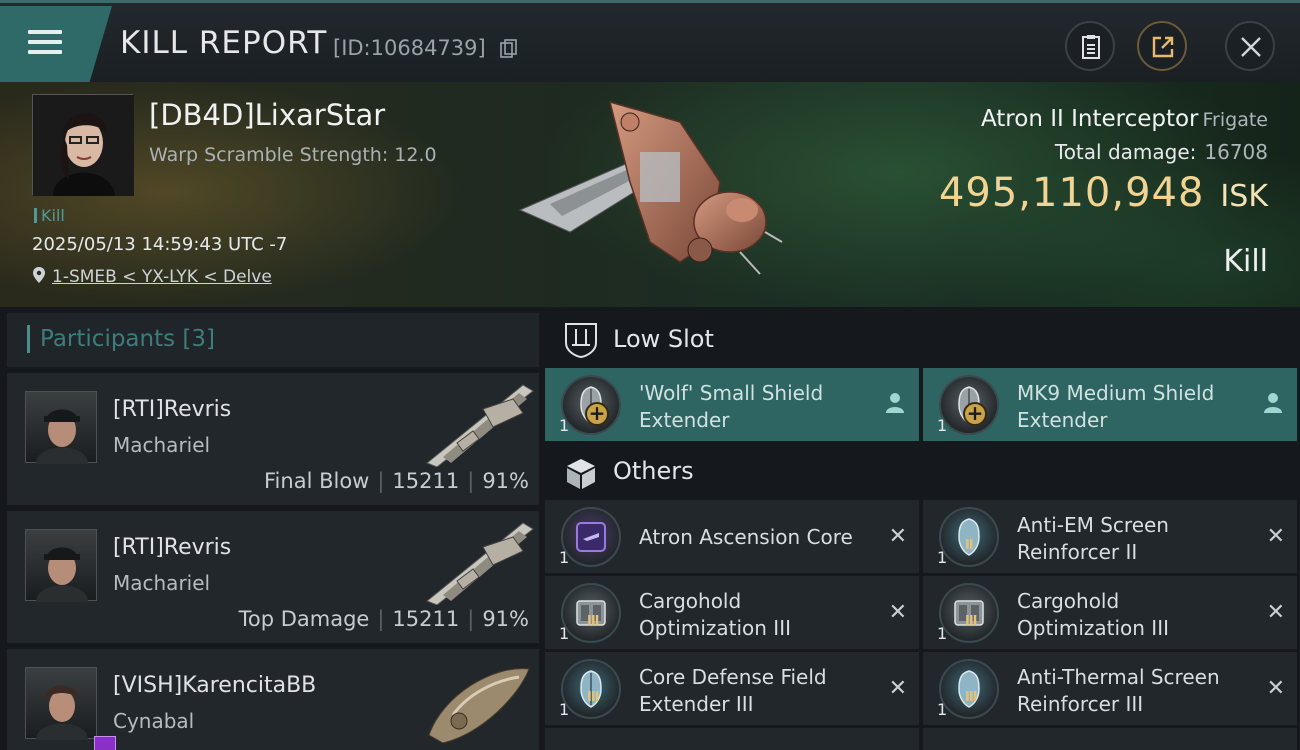 The width and height of the screenshot is (1300, 750). Describe the element at coordinates (45, 45) in the screenshot. I see `hamburger-icon` at that location.